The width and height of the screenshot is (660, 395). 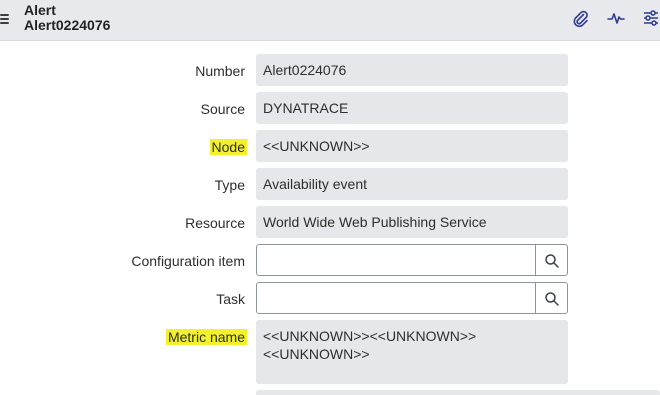 What do you see at coordinates (5, 19) in the screenshot?
I see `menu-icon` at bounding box center [5, 19].